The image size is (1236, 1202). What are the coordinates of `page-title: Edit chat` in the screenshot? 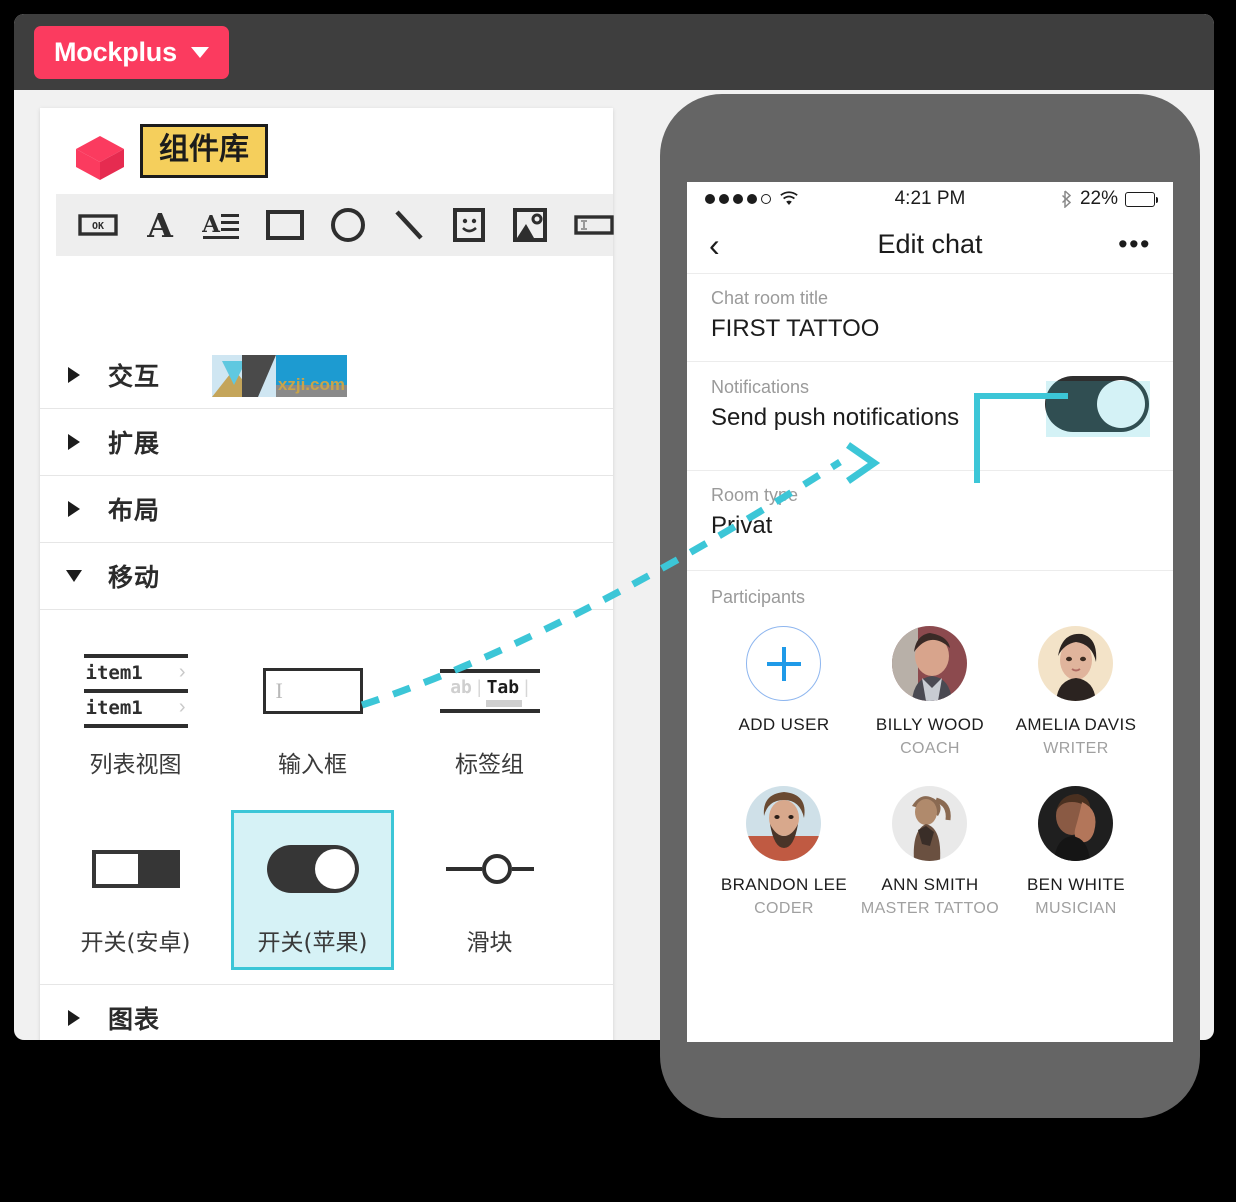 It's located at (930, 244).